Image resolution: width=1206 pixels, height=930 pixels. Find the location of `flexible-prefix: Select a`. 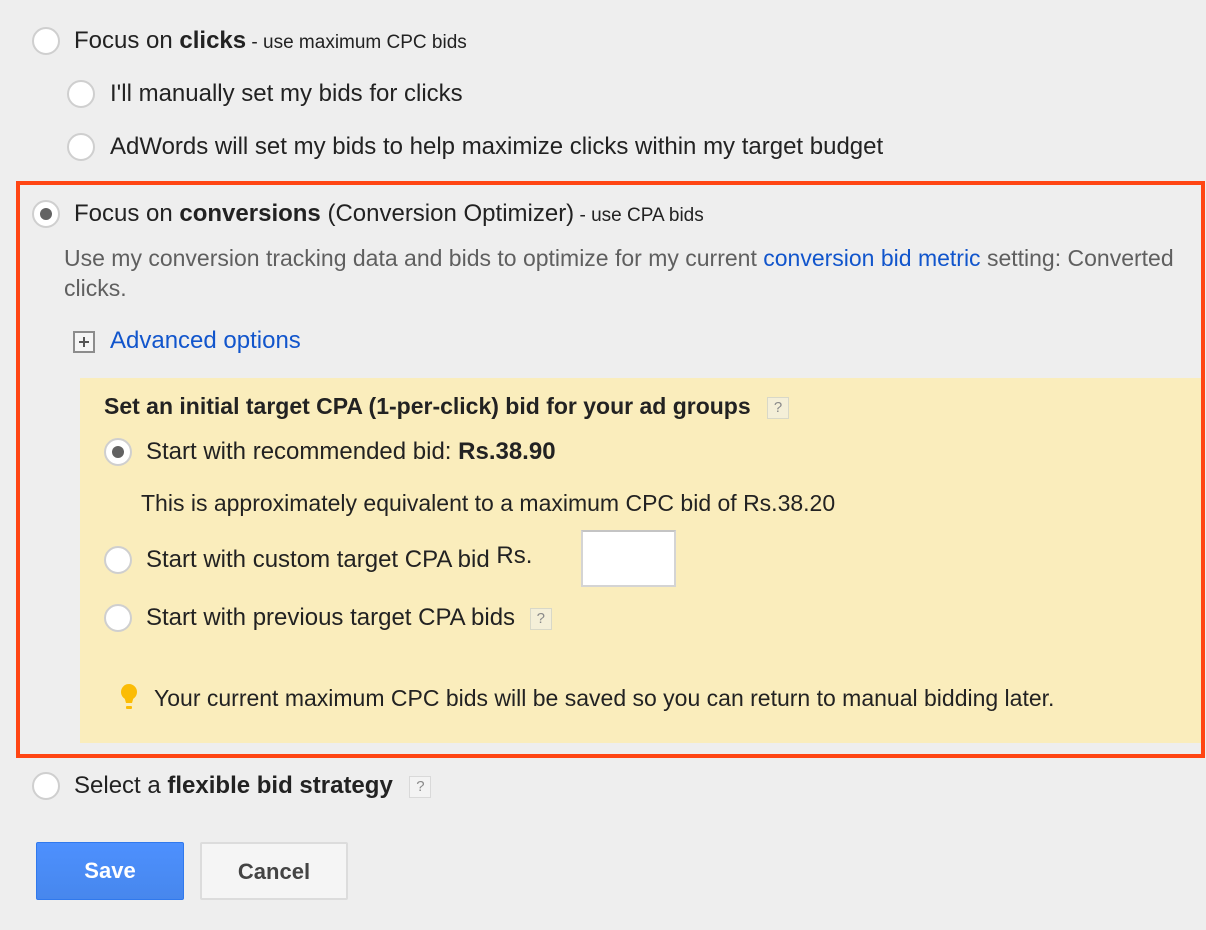

flexible-prefix: Select a is located at coordinates (121, 785).